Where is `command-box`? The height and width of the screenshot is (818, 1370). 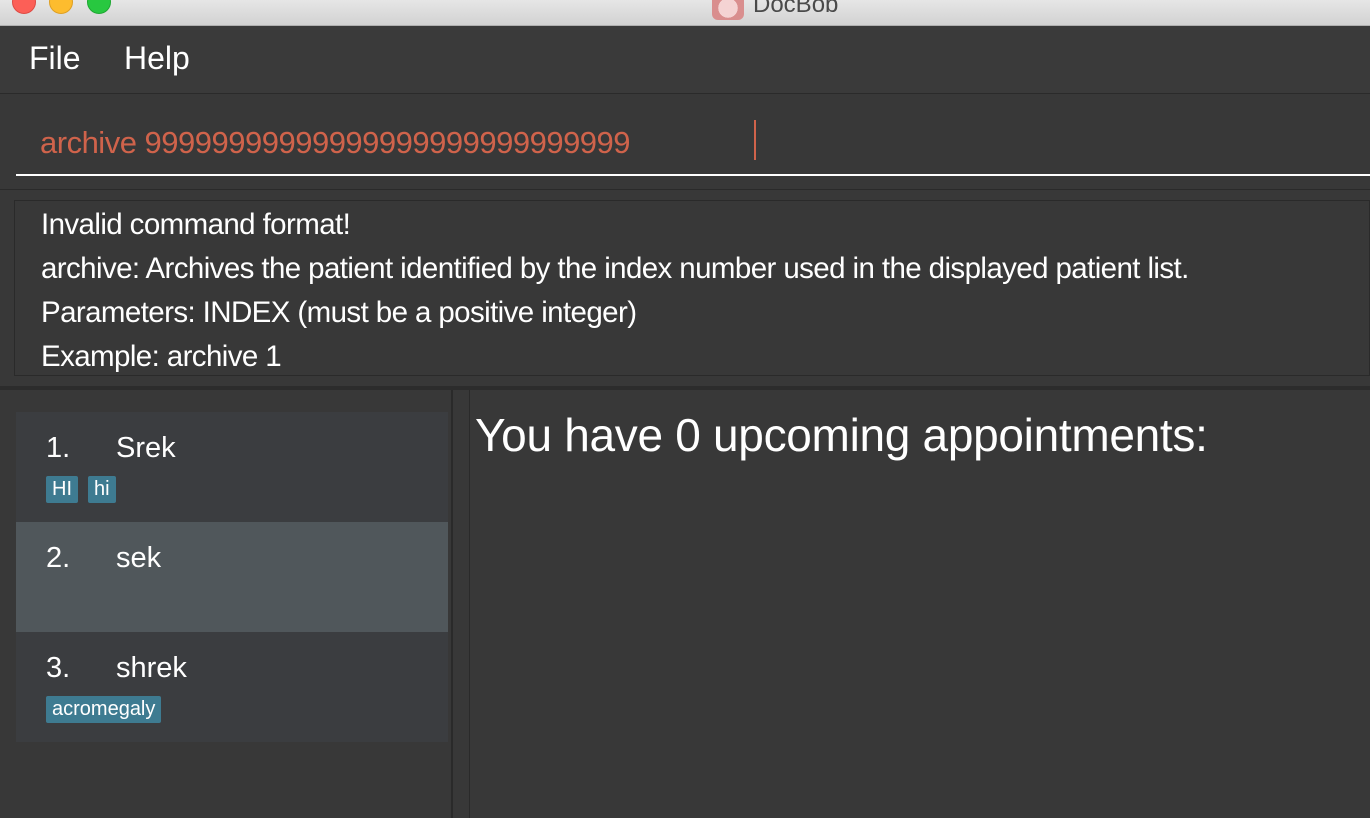 command-box is located at coordinates (685, 142).